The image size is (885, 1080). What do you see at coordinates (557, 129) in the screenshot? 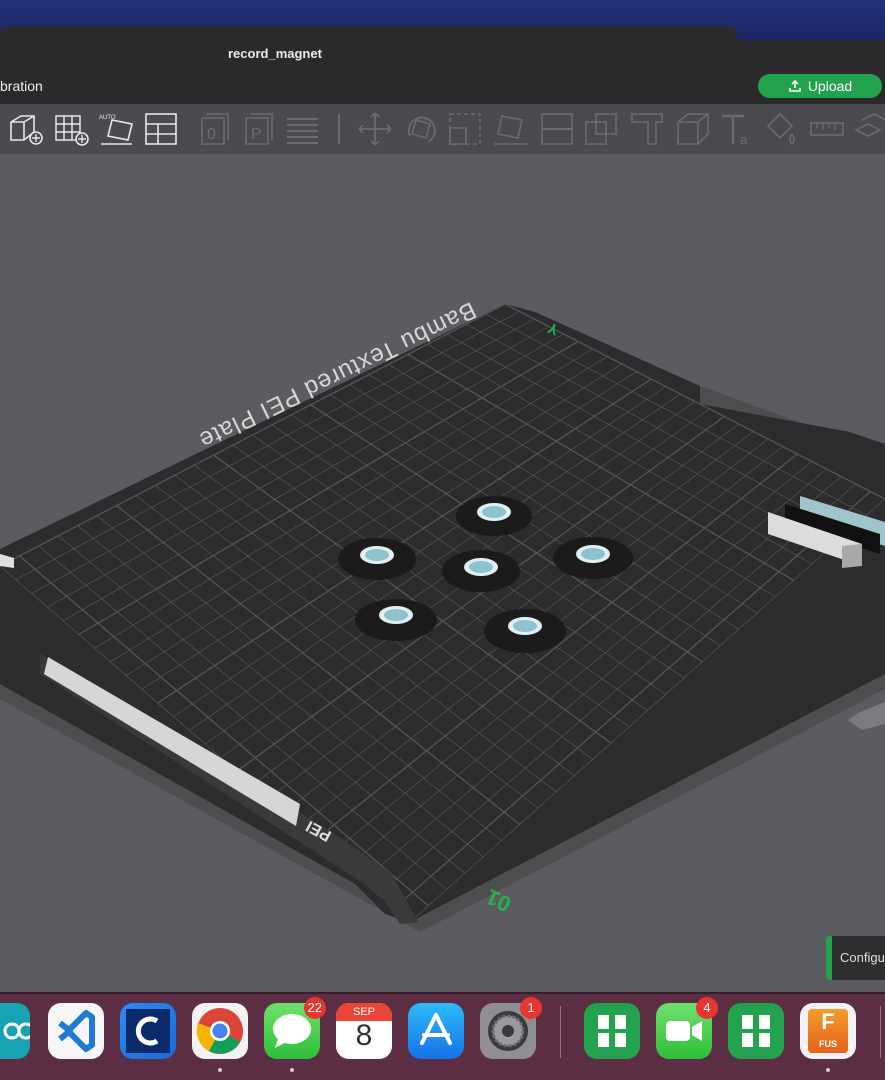
I see `split-icon` at bounding box center [557, 129].